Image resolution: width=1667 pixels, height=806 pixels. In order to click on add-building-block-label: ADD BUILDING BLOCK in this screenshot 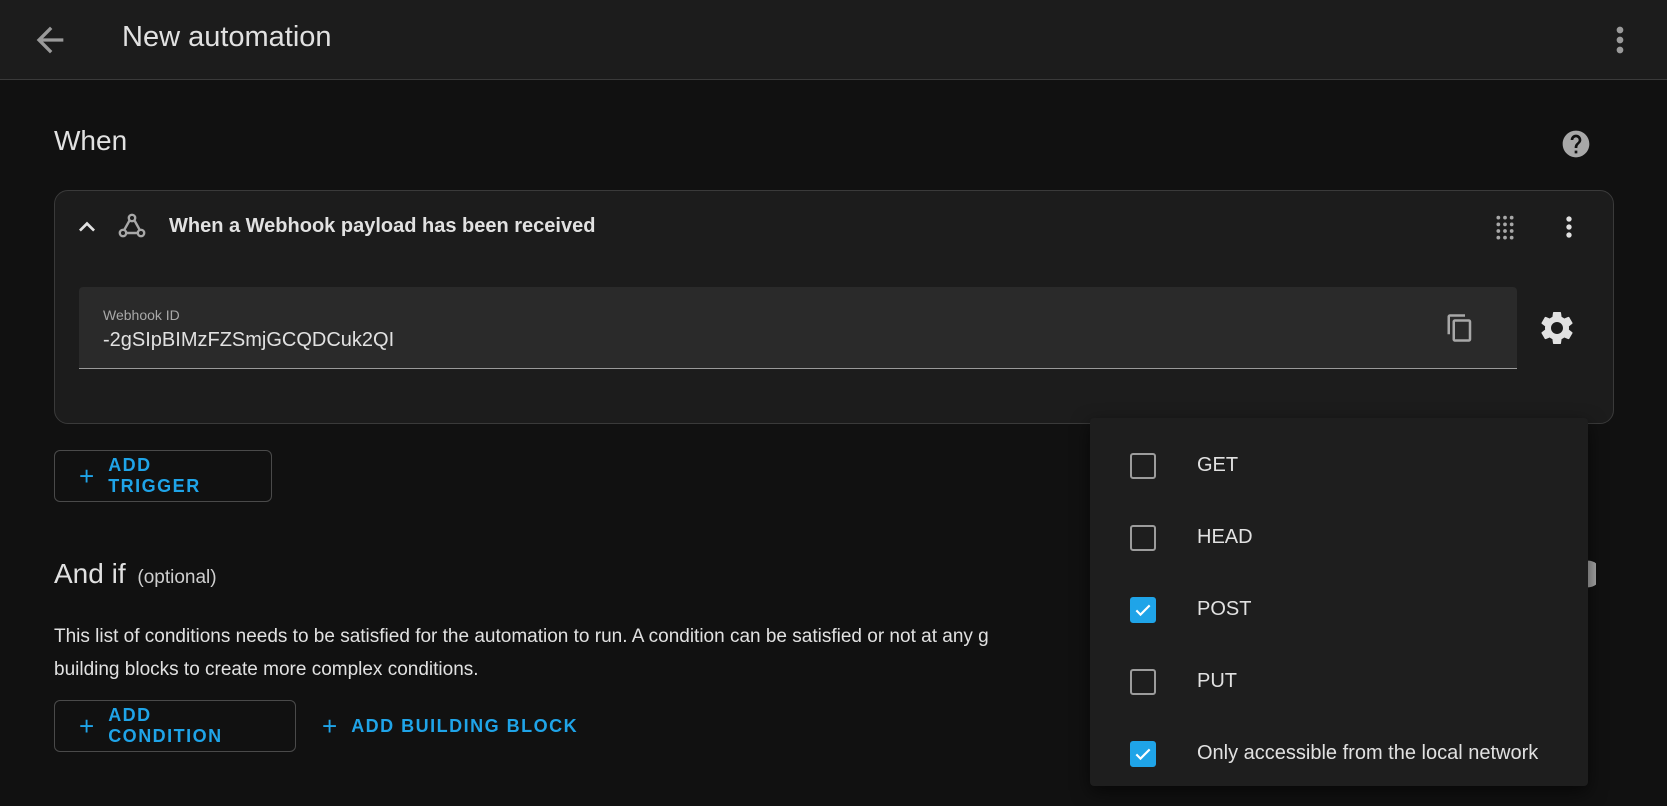, I will do `click(465, 725)`.